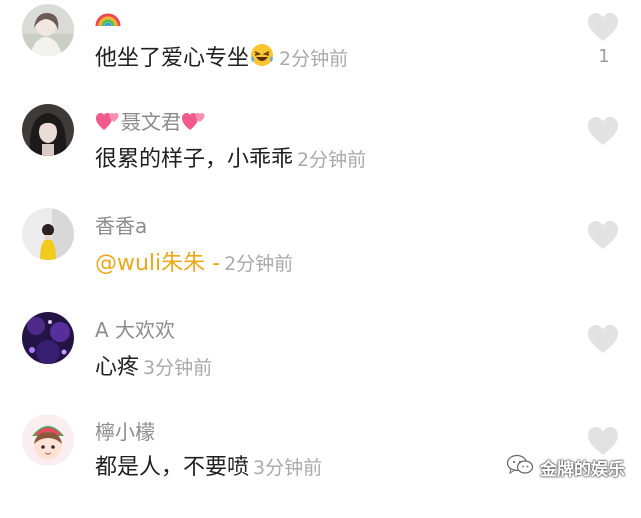 This screenshot has height=518, width=641. Describe the element at coordinates (117, 367) in the screenshot. I see `comment-text: 心疼` at that location.